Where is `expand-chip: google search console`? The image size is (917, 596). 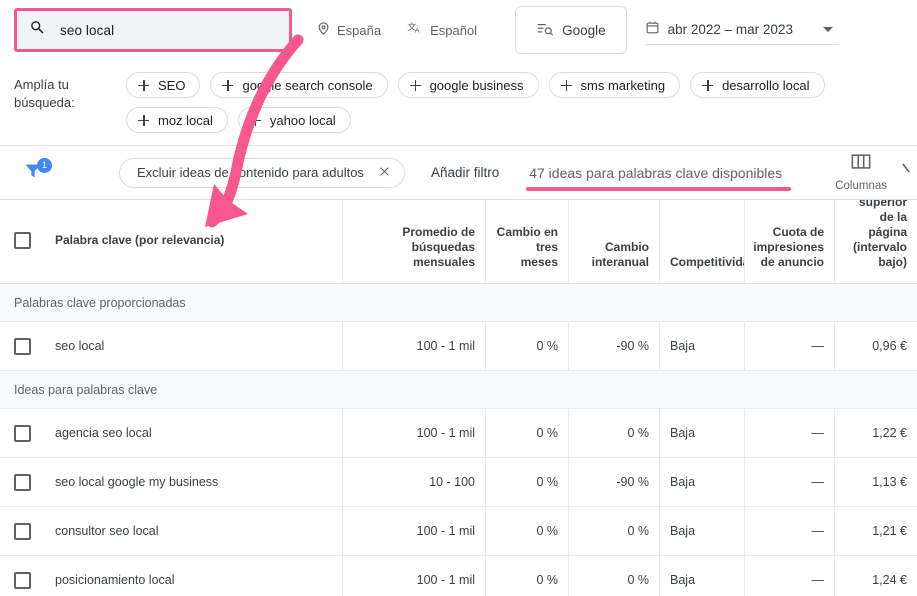 expand-chip: google search console is located at coordinates (299, 85).